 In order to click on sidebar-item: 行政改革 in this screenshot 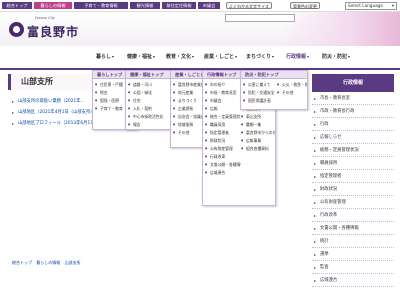, I will do `click(353, 215)`.